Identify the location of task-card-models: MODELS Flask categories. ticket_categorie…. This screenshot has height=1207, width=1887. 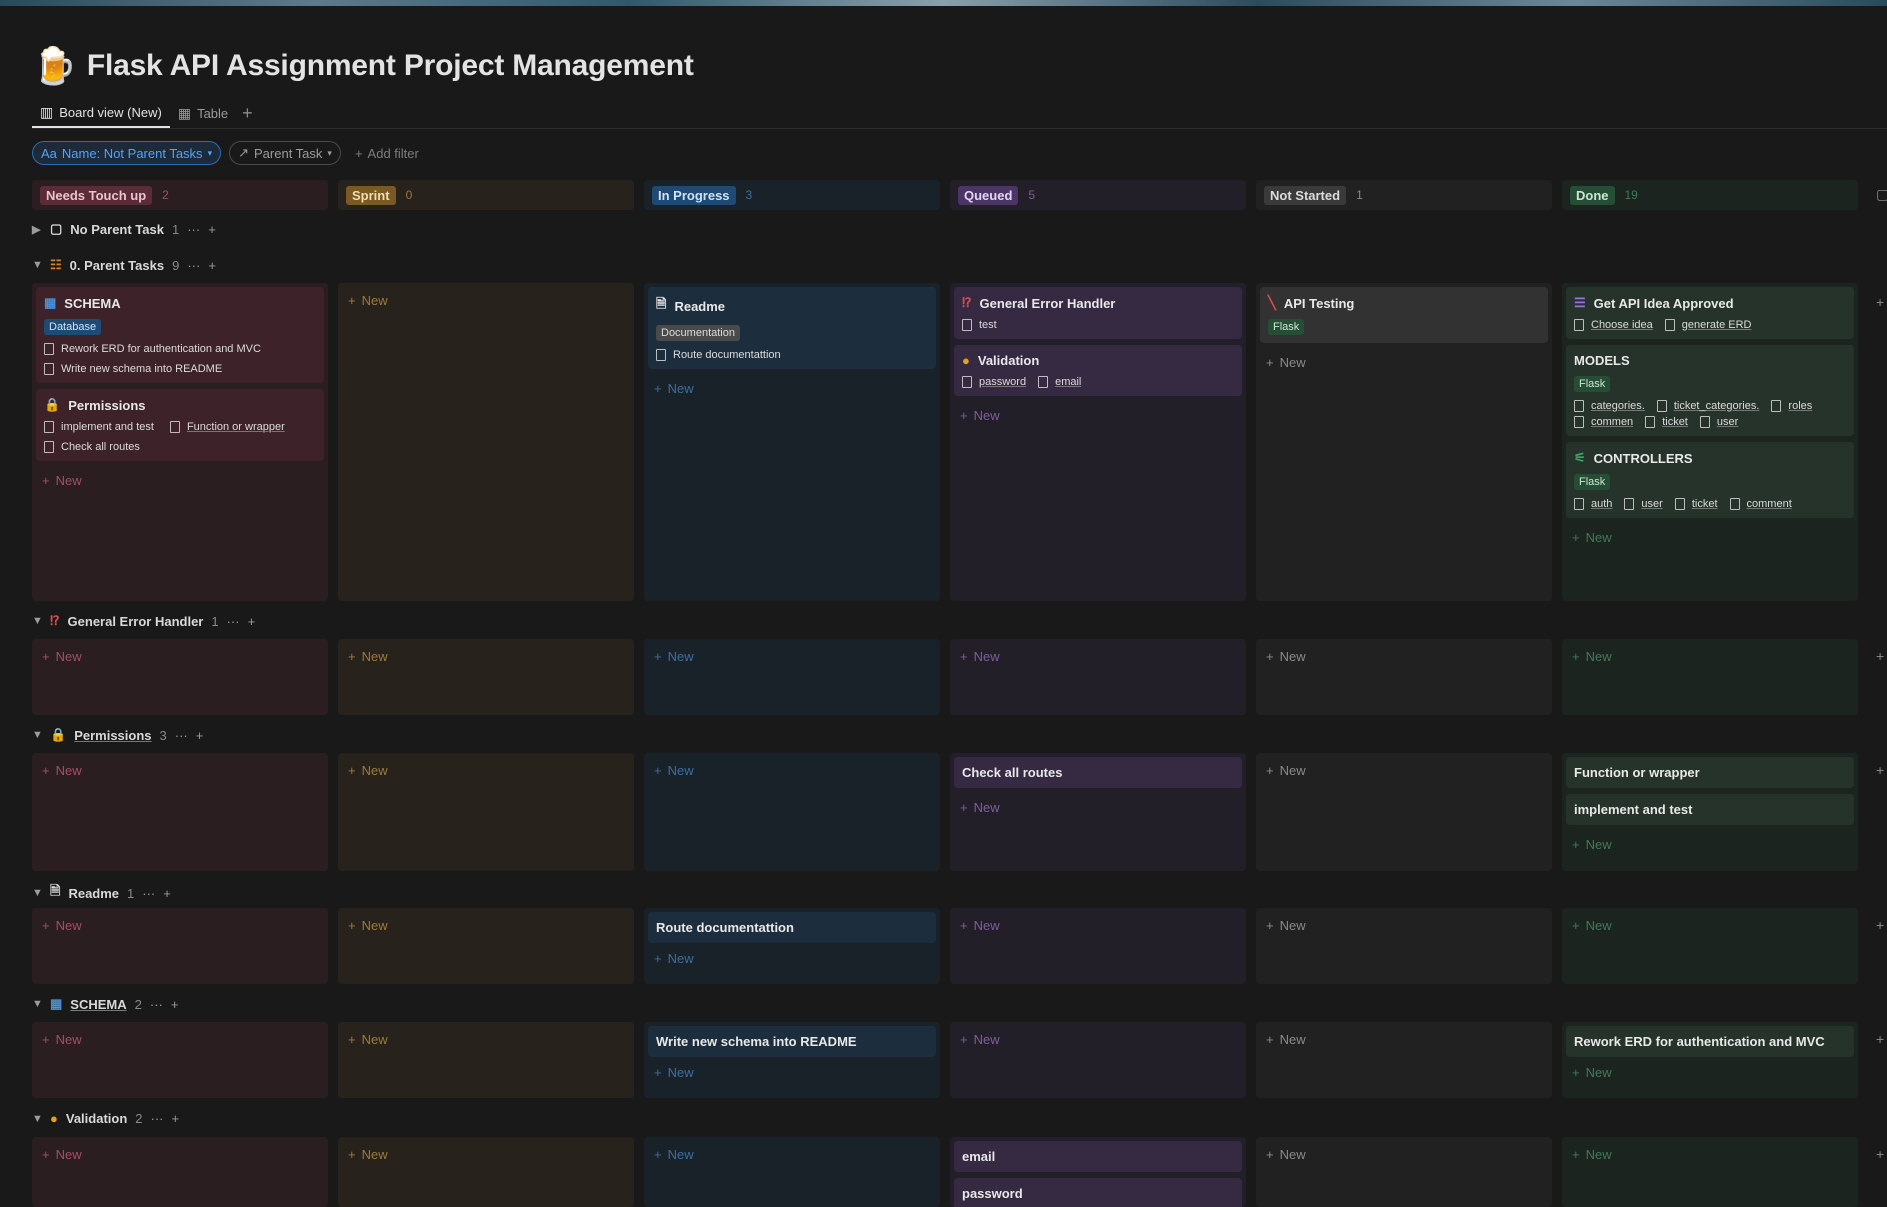
(1710, 390).